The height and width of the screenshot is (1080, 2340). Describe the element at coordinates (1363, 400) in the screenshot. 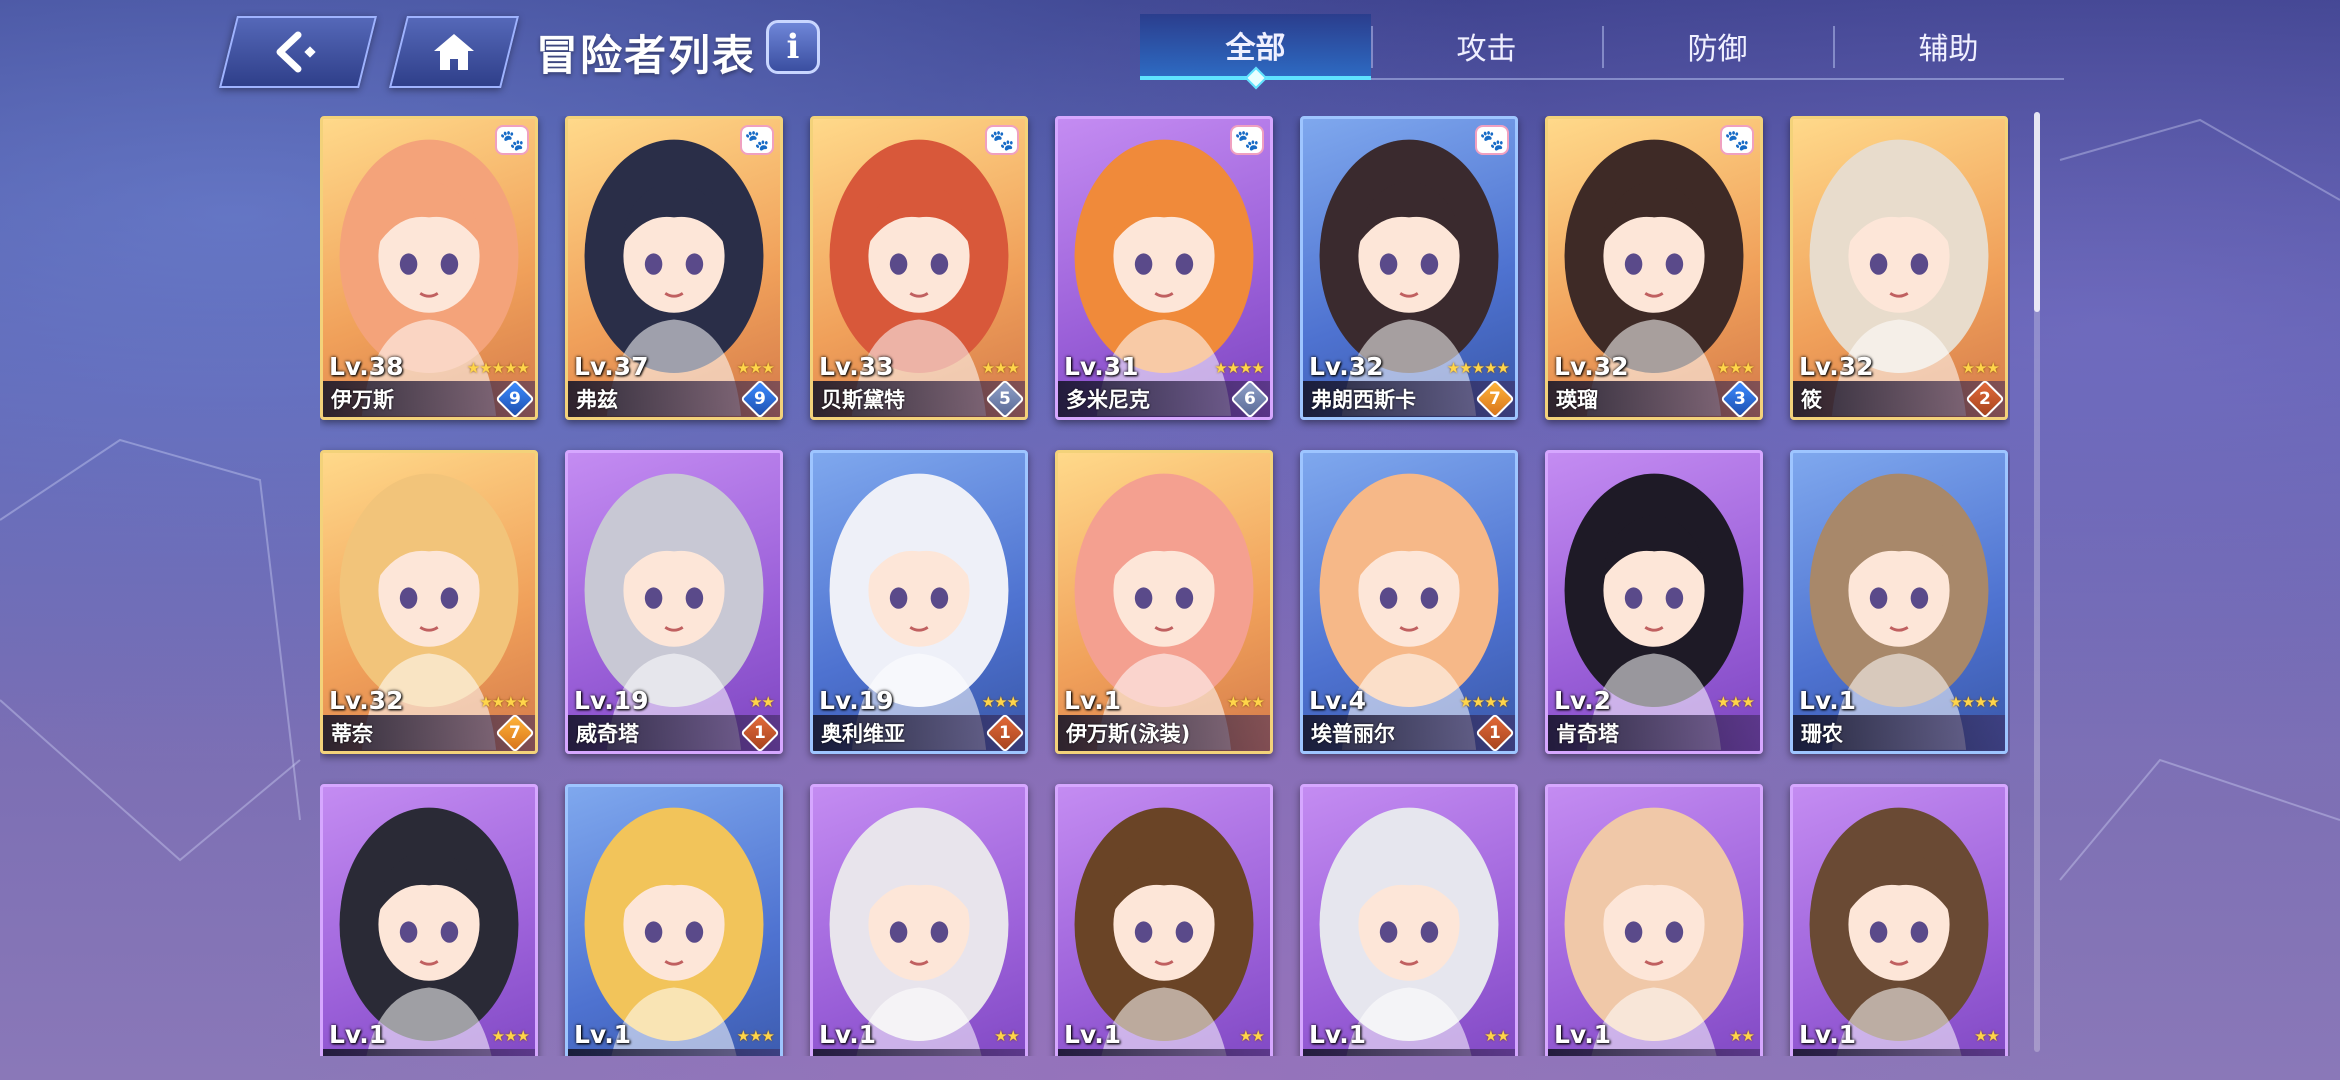

I see `card-name: 弗朗西斯卡` at that location.